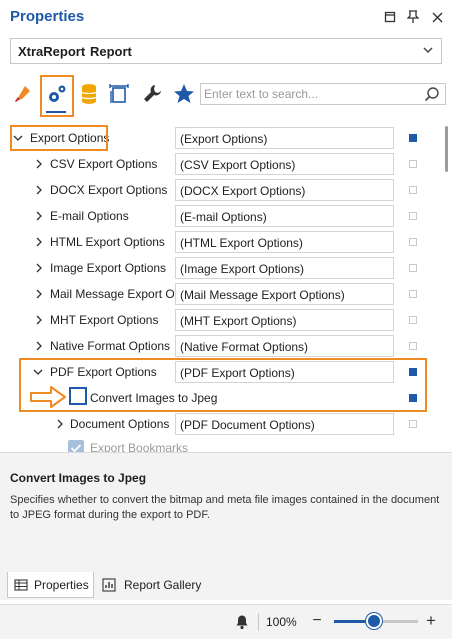 Image resolution: width=452 pixels, height=639 pixels. What do you see at coordinates (152, 94) in the screenshot?
I see `actions-wrench-icon` at bounding box center [152, 94].